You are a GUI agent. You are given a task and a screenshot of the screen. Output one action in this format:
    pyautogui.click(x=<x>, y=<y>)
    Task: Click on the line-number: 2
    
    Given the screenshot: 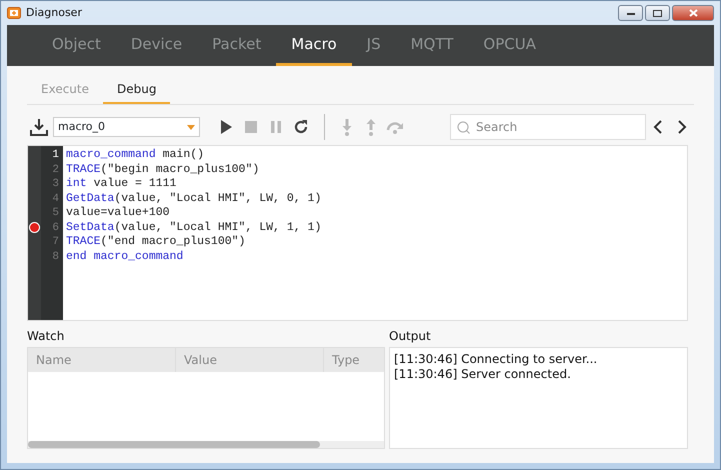 What is the action you would take?
    pyautogui.click(x=55, y=169)
    